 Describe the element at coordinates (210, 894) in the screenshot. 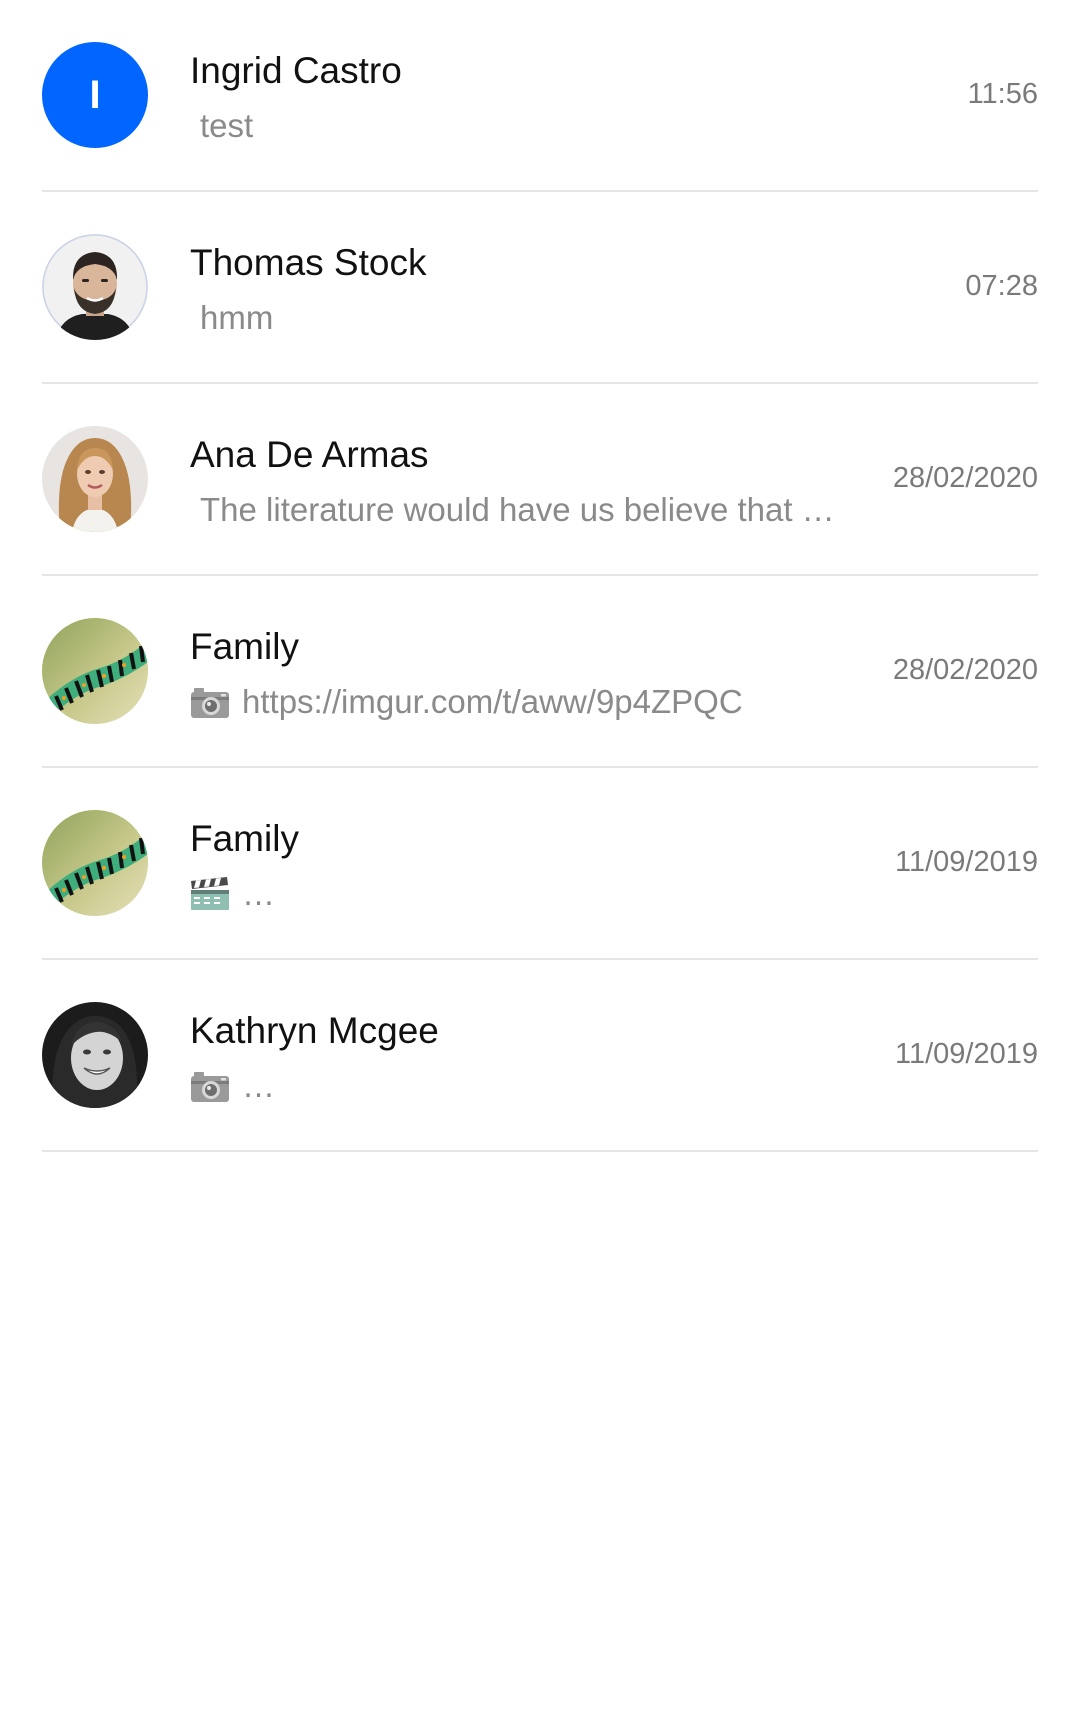

I see `clapperboard-icon` at that location.